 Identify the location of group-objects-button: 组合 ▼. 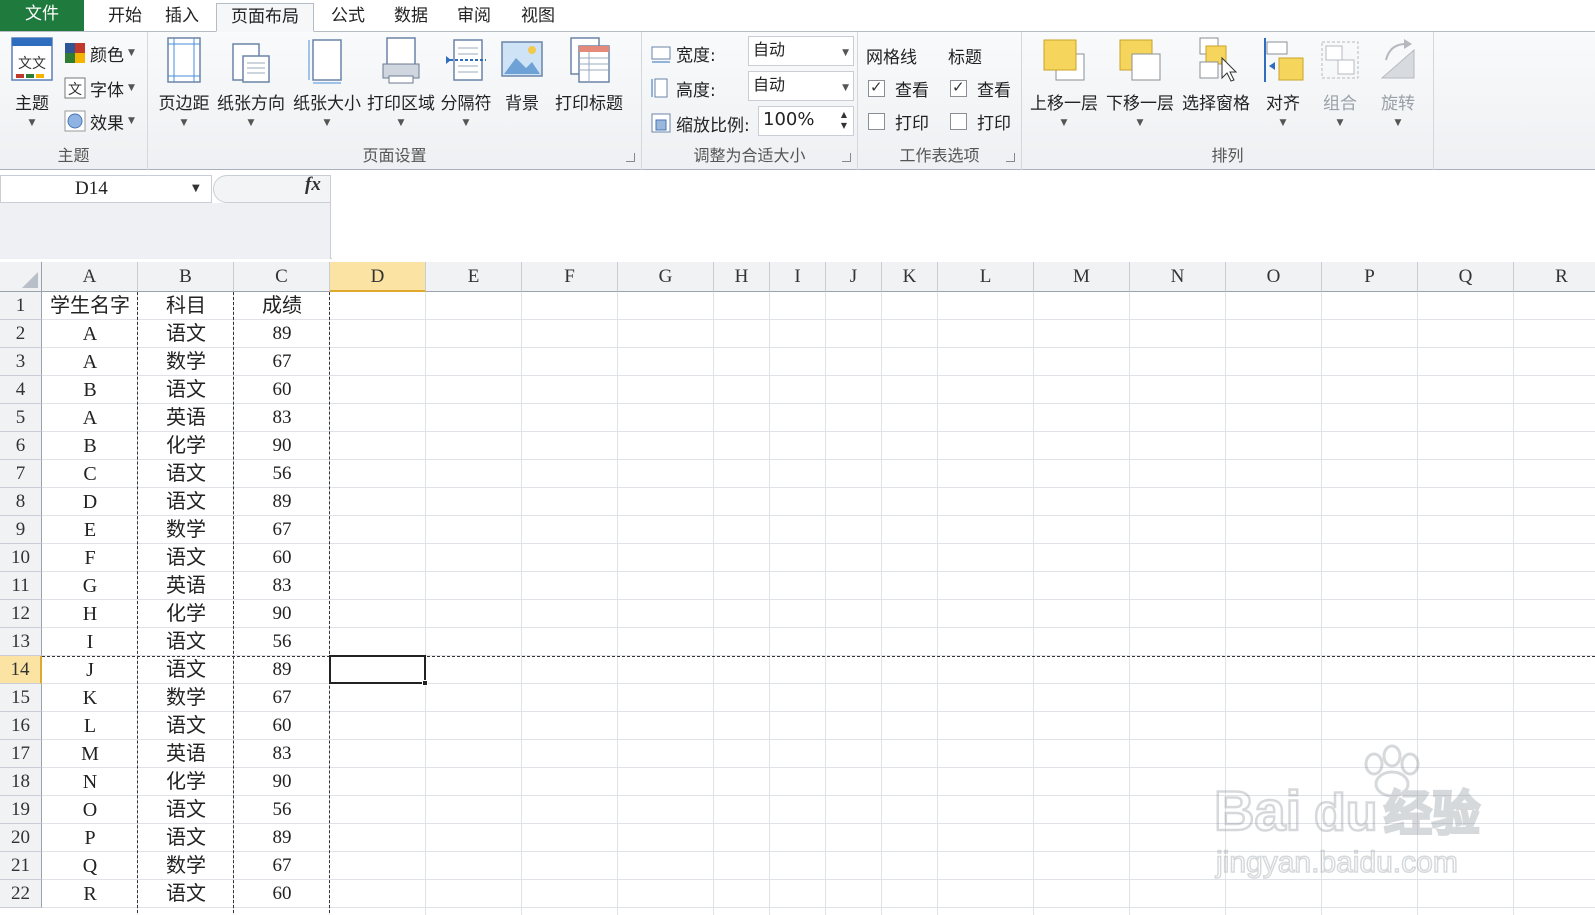
(1340, 82).